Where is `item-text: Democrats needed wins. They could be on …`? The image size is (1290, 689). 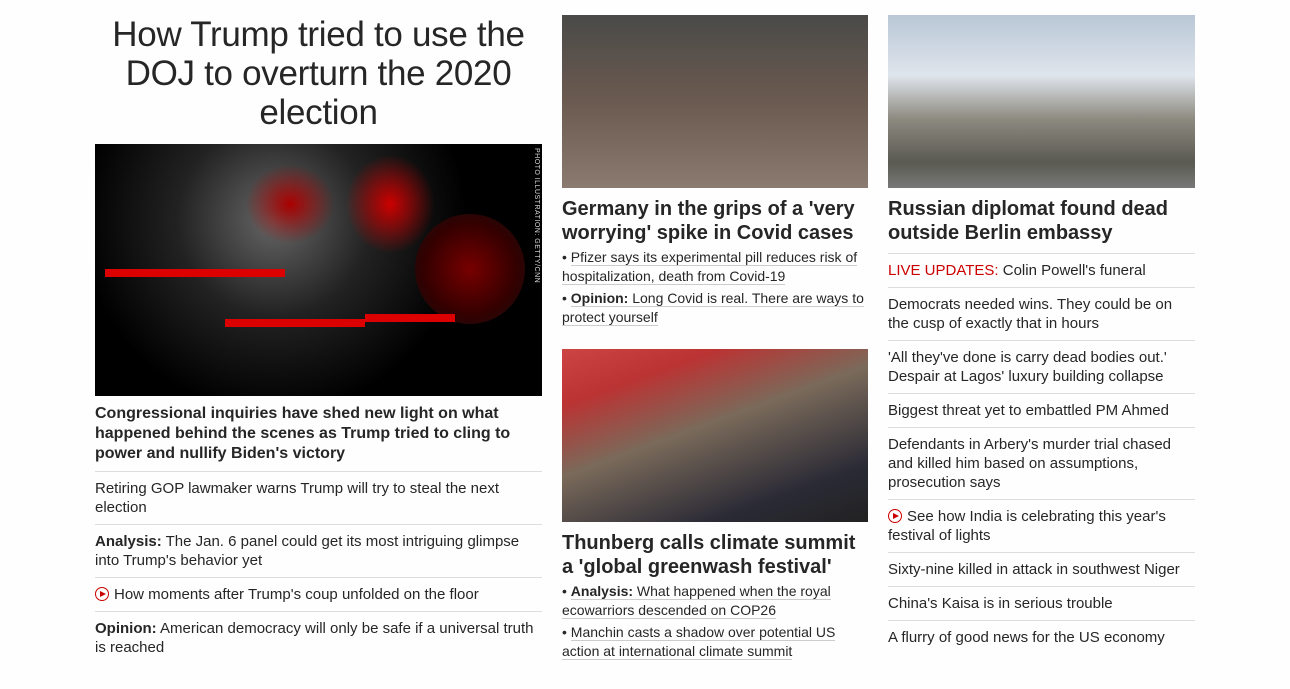 item-text: Democrats needed wins. They could be on … is located at coordinates (1030, 314).